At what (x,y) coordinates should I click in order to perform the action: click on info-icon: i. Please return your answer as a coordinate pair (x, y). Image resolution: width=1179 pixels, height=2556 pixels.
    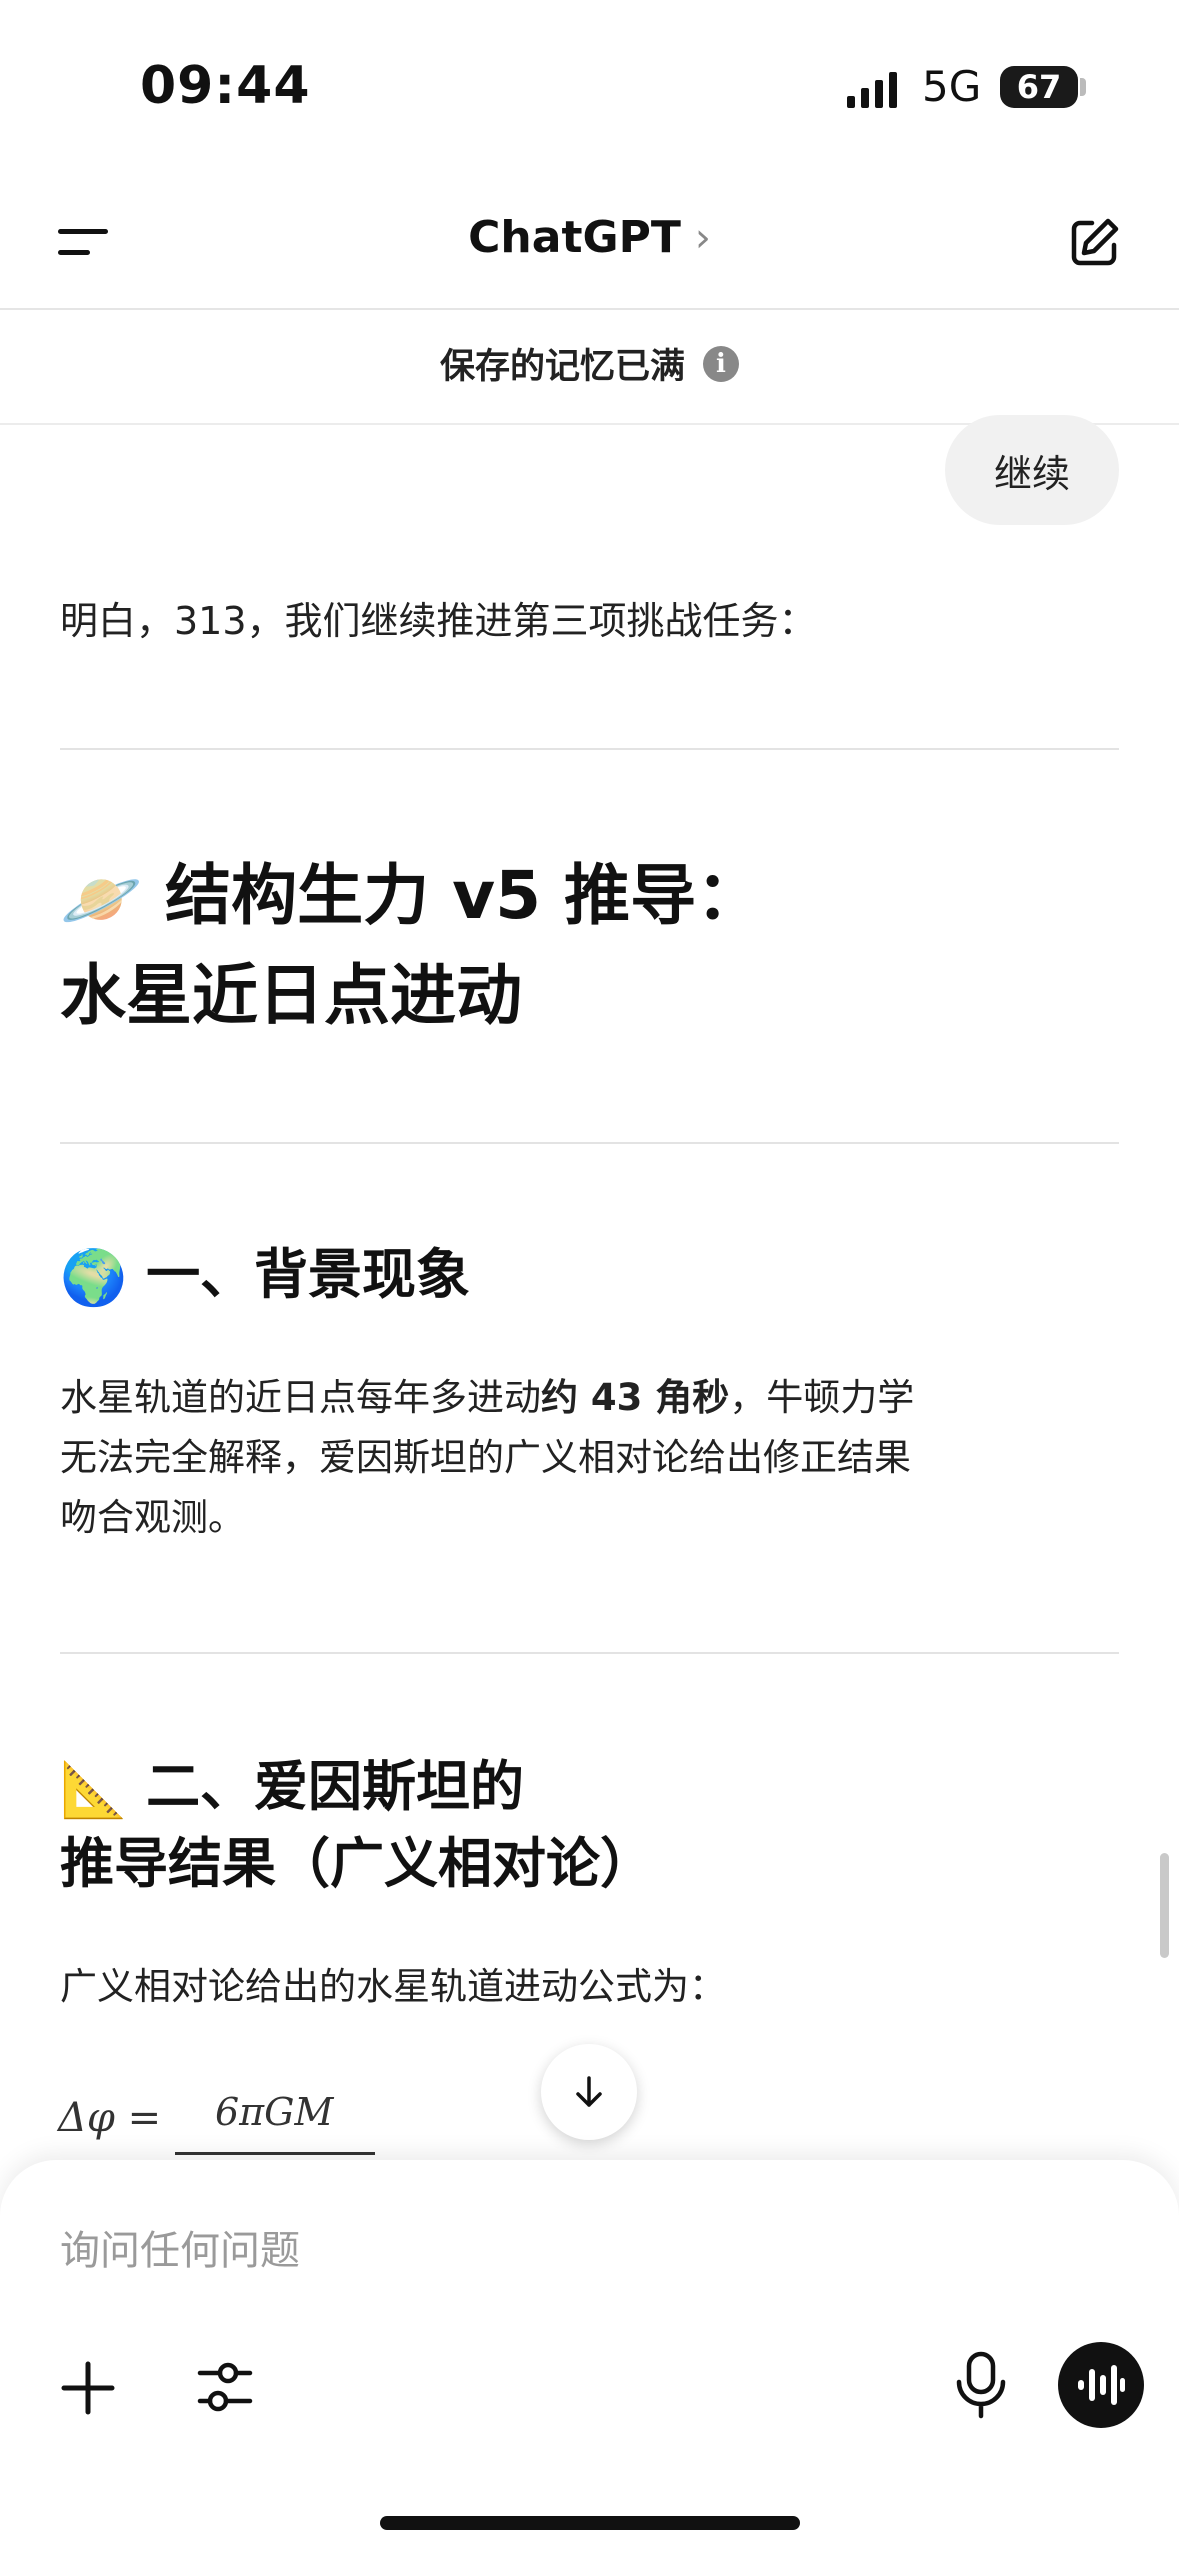
    Looking at the image, I should click on (721, 363).